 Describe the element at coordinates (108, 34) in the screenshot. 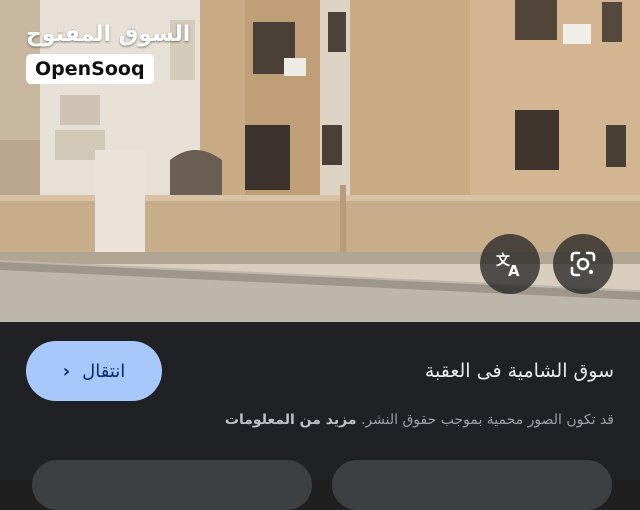

I see `watermark-arabic: السوق المفتوح` at that location.